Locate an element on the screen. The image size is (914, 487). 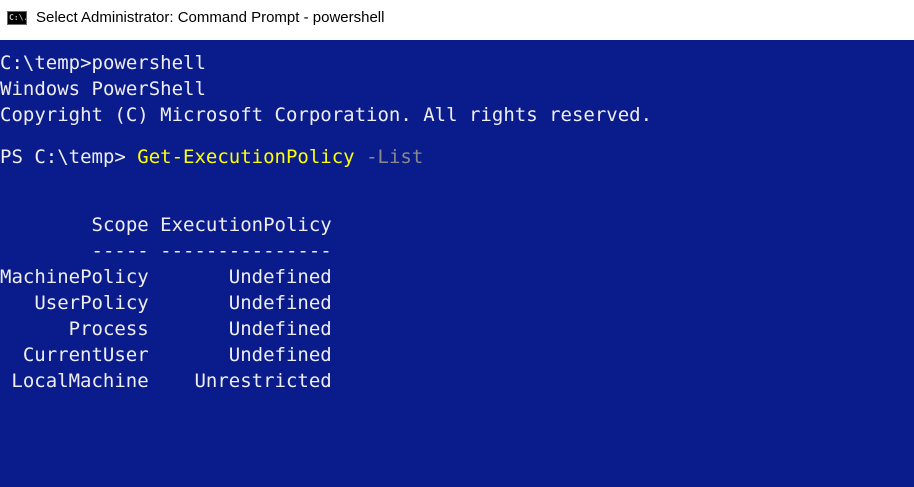
scope-cell: CurrentUser is located at coordinates (85, 355).